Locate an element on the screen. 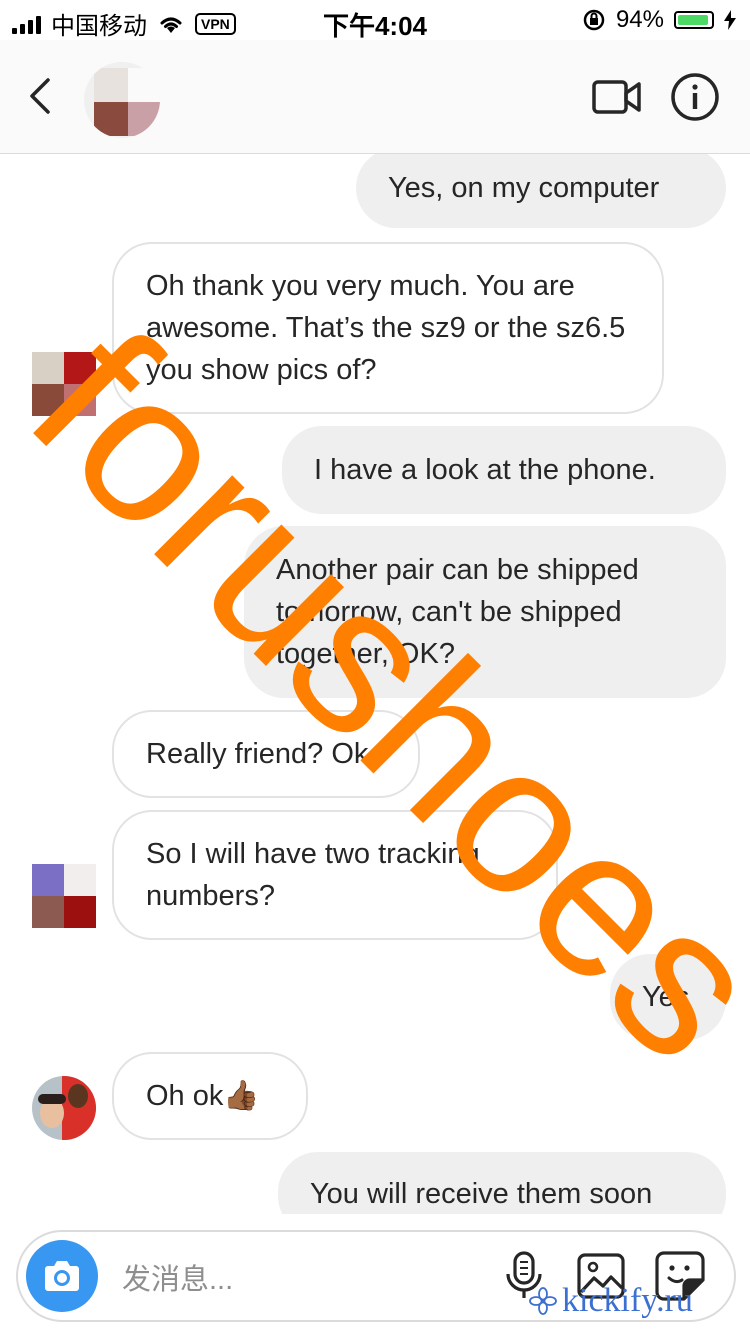  video-camera-icon is located at coordinates (617, 97).